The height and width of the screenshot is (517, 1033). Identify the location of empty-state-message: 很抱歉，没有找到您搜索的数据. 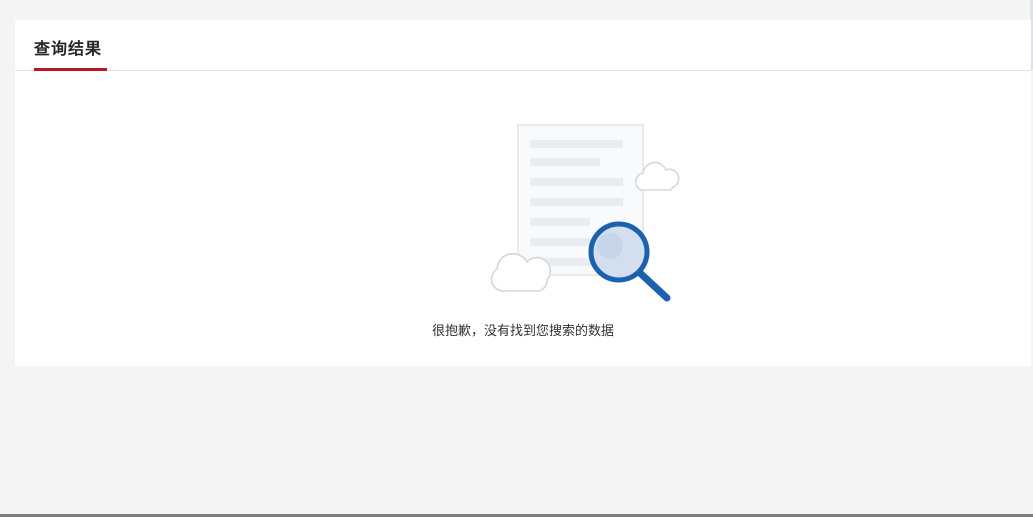
(522, 331).